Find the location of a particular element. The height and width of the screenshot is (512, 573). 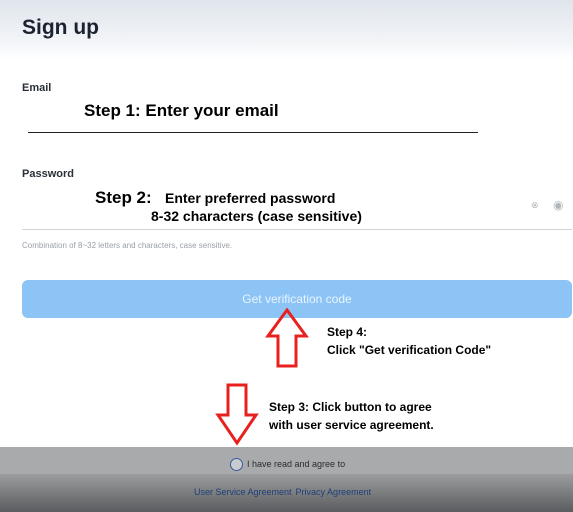

password-field is located at coordinates (297, 229).